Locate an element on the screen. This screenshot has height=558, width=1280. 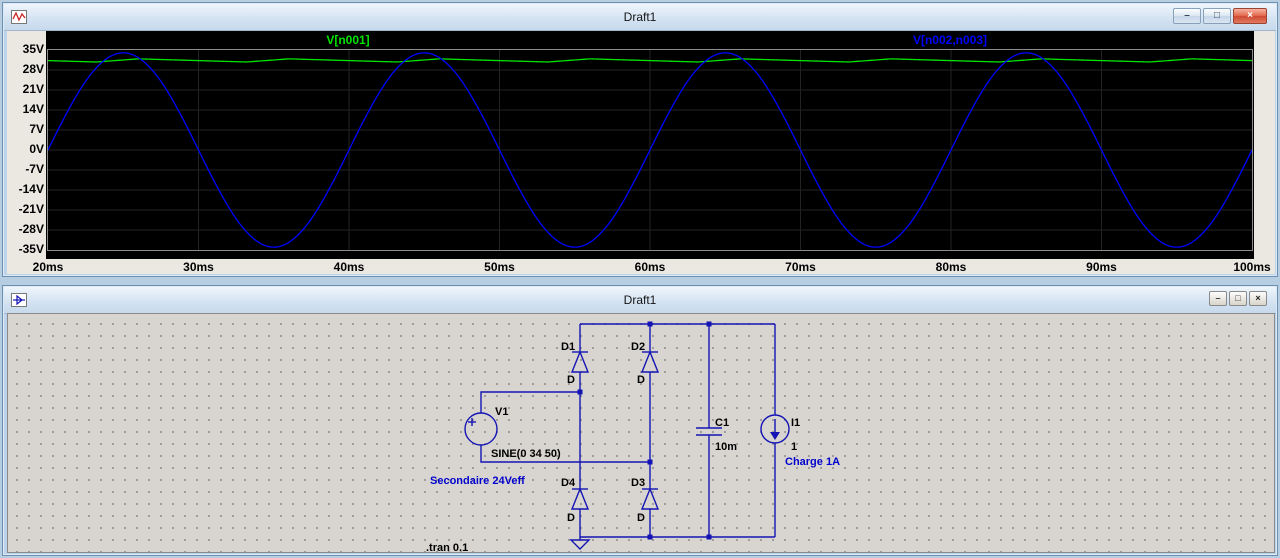
x-axis-tick: 20ms is located at coordinates (48, 267).